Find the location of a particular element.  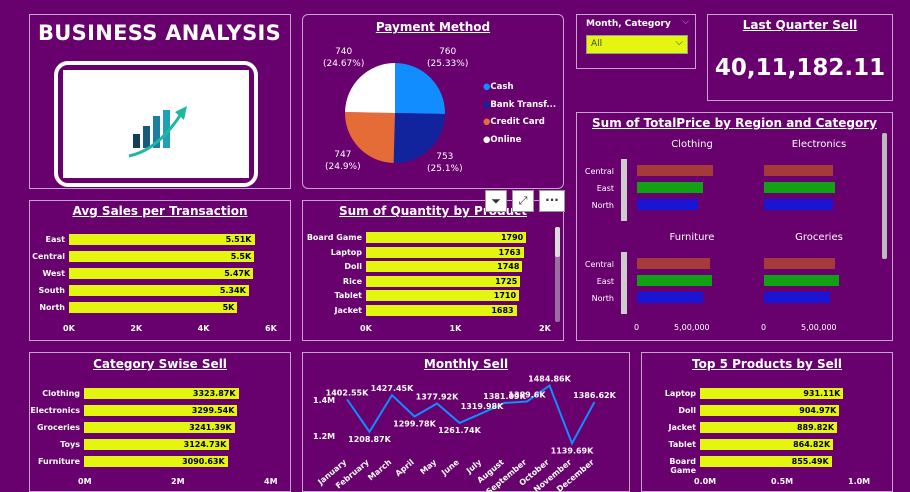

month-category-slicer: Month, Category ⌵ All ⌵ is located at coordinates (636, 41).